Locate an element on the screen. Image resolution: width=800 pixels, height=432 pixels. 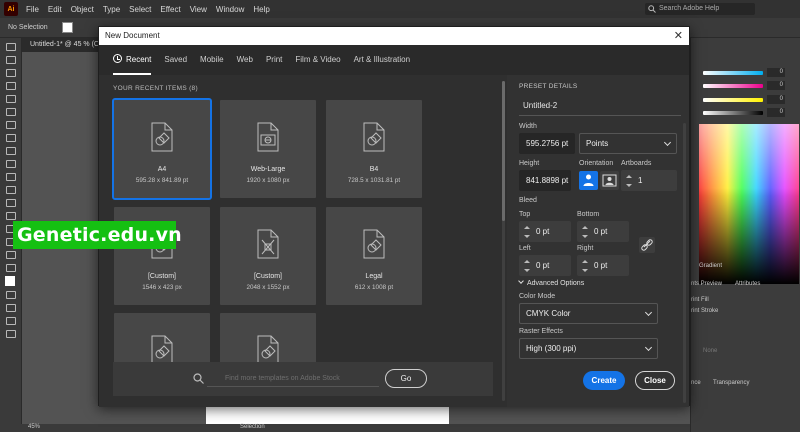
color-spectrum is located at coordinates (749, 204).